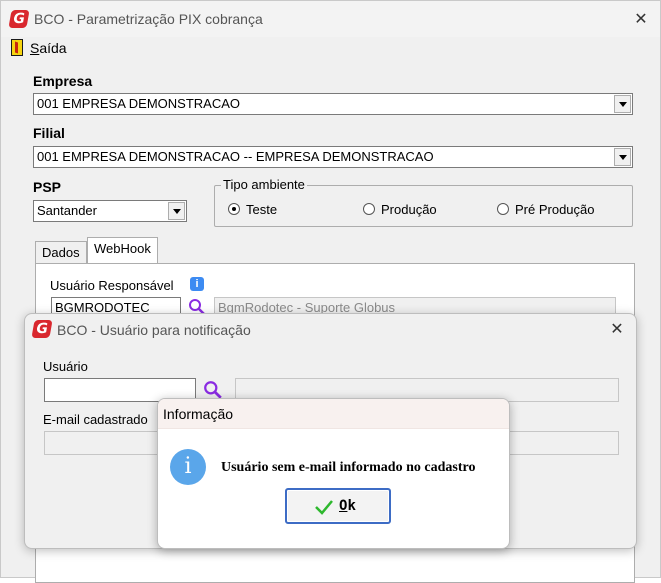  Describe the element at coordinates (48, 48) in the screenshot. I see `menu-exit: Saída` at that location.